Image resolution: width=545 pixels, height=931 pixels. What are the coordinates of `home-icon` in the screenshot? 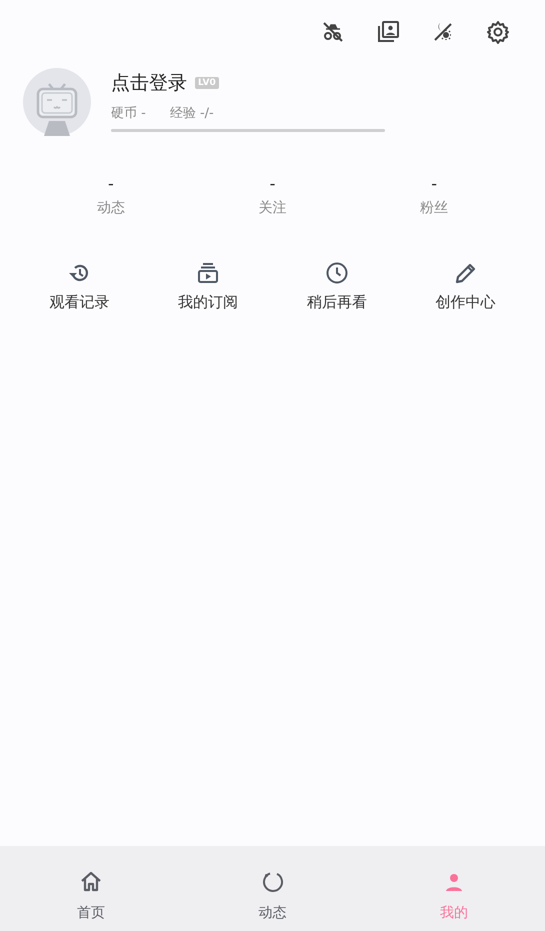 It's located at (90, 882).